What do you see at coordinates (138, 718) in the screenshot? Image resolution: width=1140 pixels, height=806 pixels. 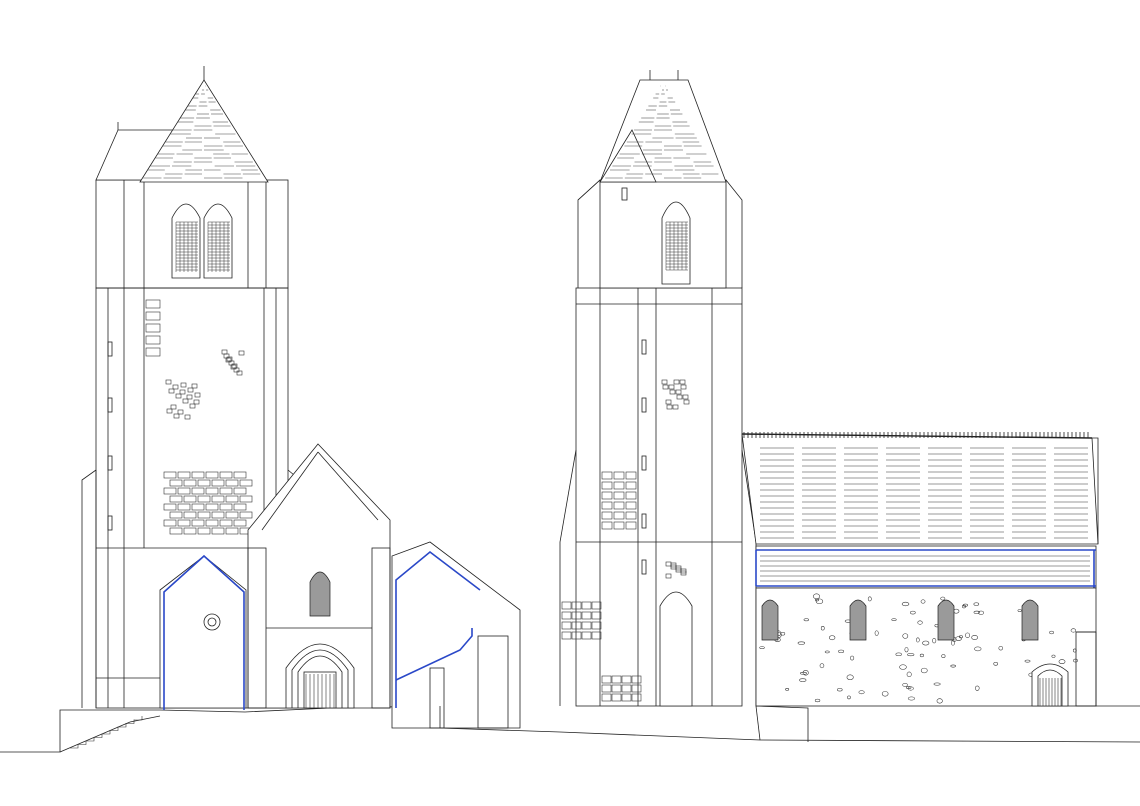 I see `stair-step` at bounding box center [138, 718].